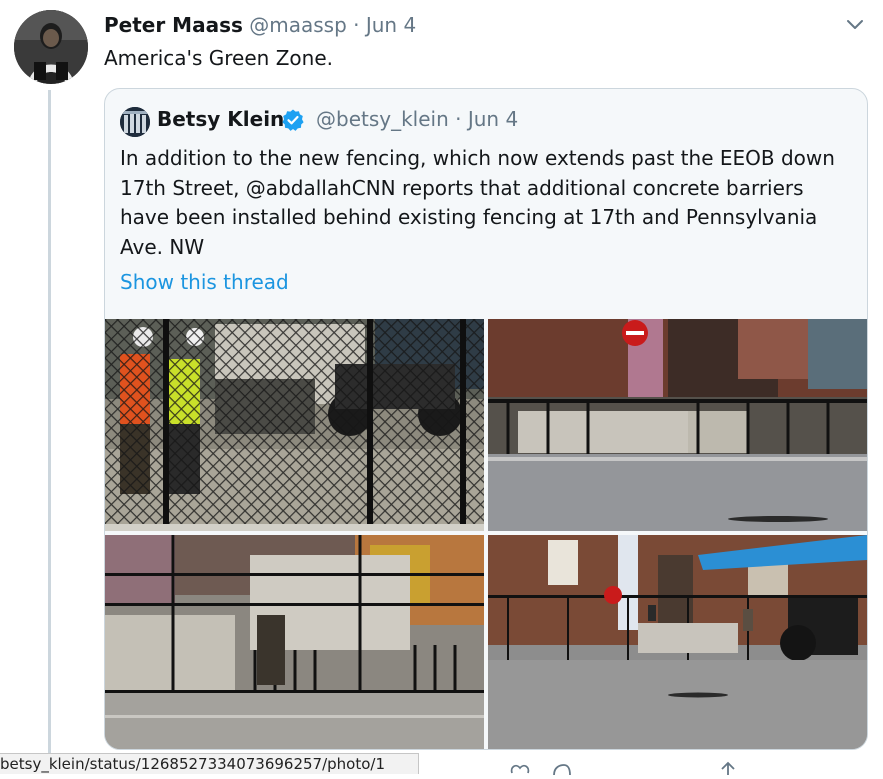  I want to click on gallery-crane-photo, so click(677, 642).